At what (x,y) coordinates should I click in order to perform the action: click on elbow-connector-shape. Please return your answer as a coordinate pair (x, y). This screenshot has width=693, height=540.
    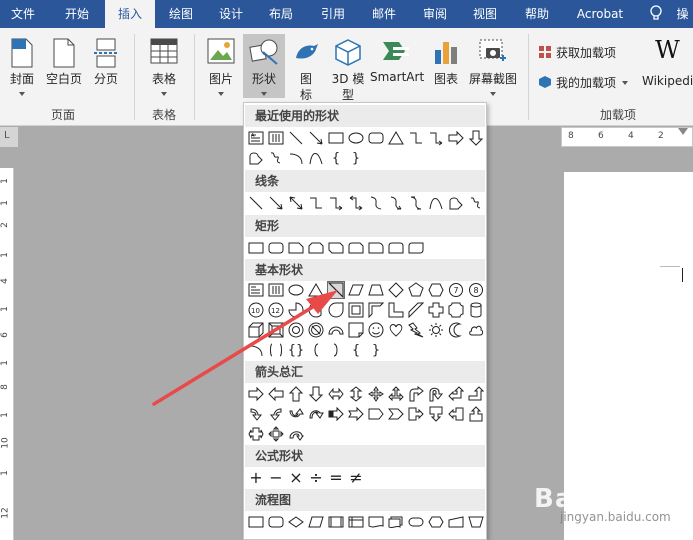
    Looking at the image, I should click on (416, 138).